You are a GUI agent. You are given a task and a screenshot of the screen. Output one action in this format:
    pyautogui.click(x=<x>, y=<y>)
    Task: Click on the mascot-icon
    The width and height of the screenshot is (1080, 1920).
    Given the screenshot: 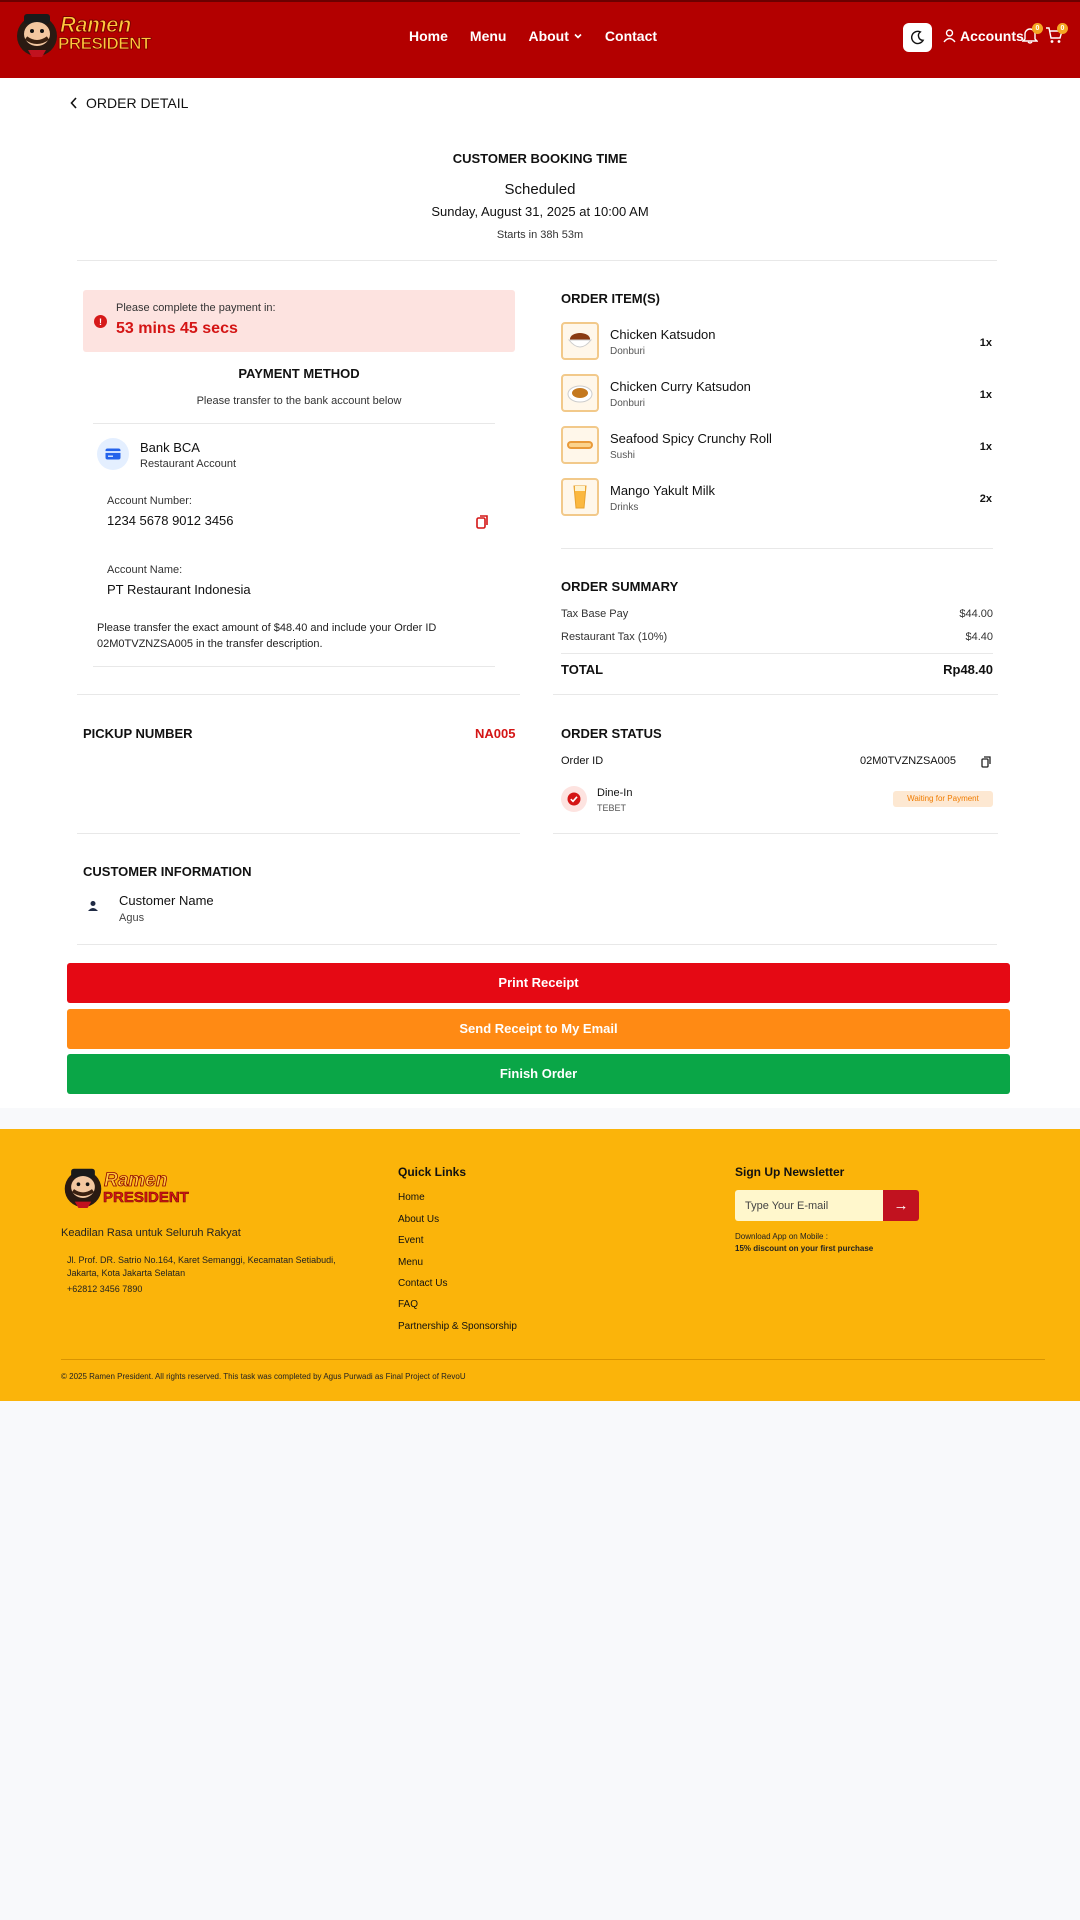 What is the action you would take?
    pyautogui.click(x=83, y=1188)
    